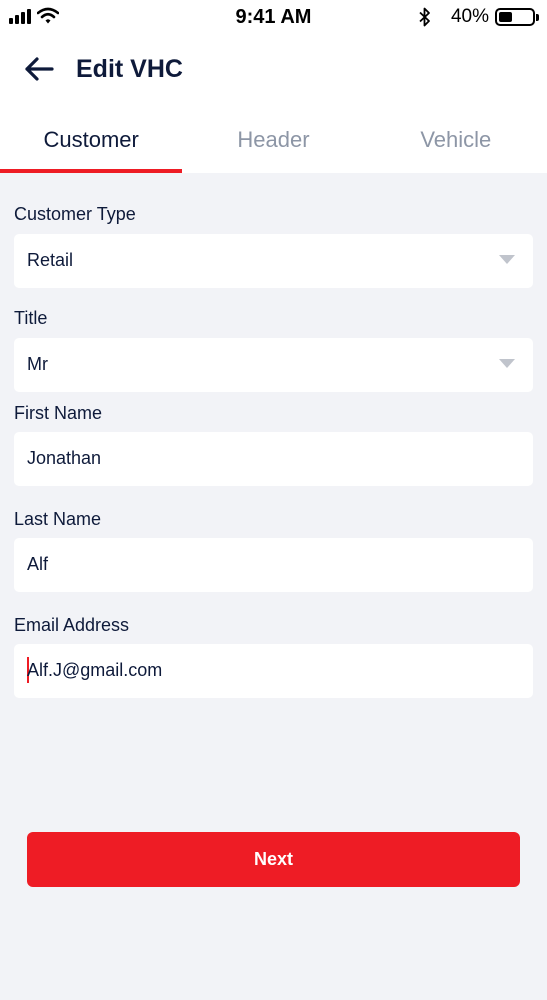 The image size is (547, 1000). What do you see at coordinates (31, 318) in the screenshot?
I see `title-label: Title` at bounding box center [31, 318].